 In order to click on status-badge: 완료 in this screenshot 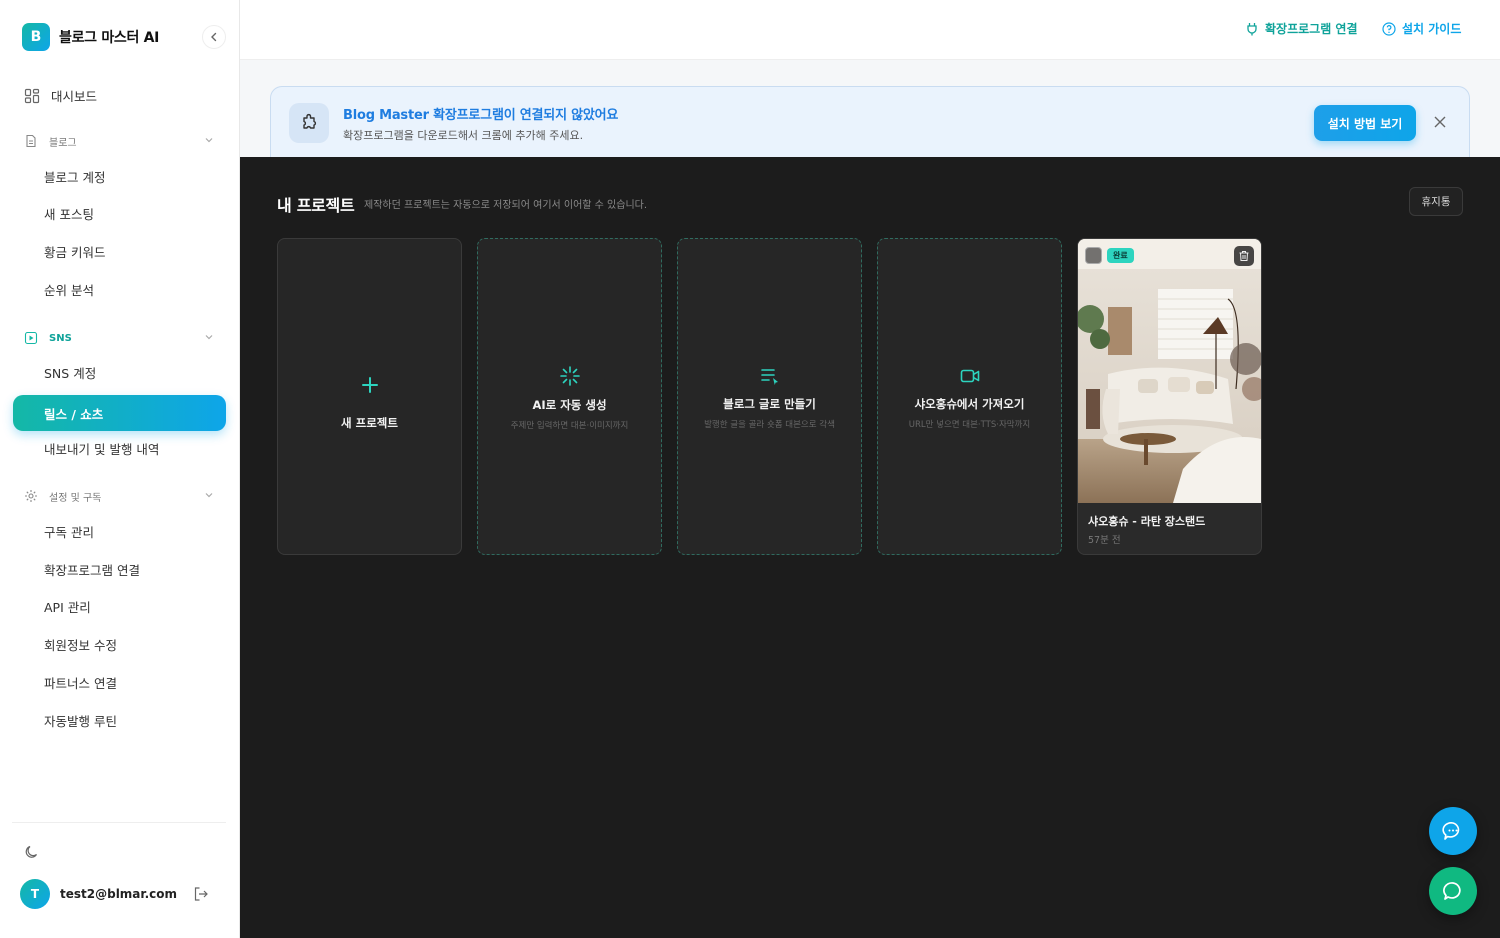, I will do `click(1120, 255)`.